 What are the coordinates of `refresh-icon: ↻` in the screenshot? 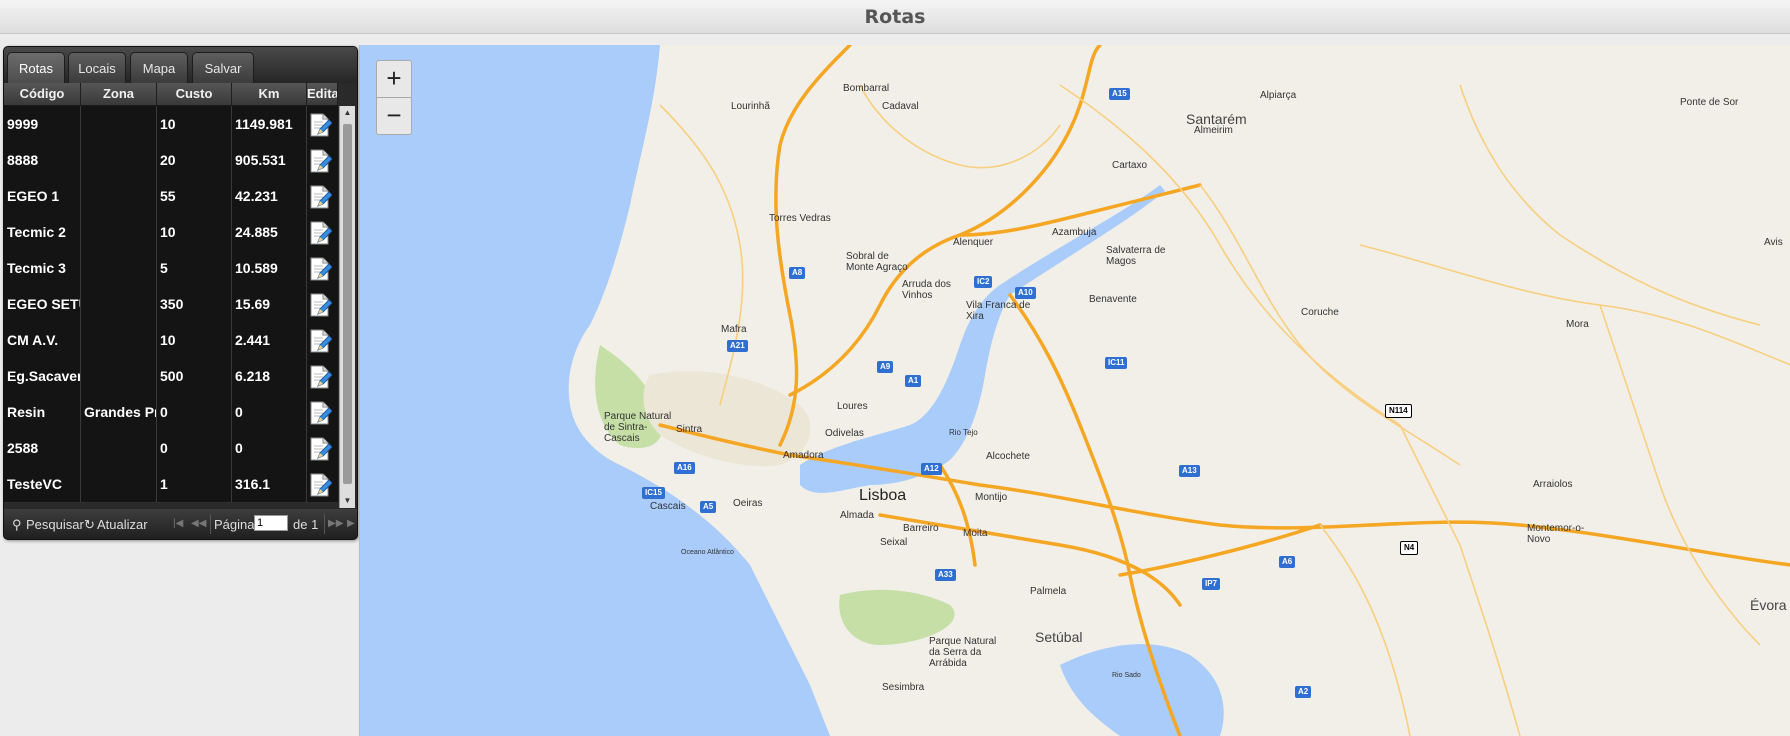 It's located at (89, 525).